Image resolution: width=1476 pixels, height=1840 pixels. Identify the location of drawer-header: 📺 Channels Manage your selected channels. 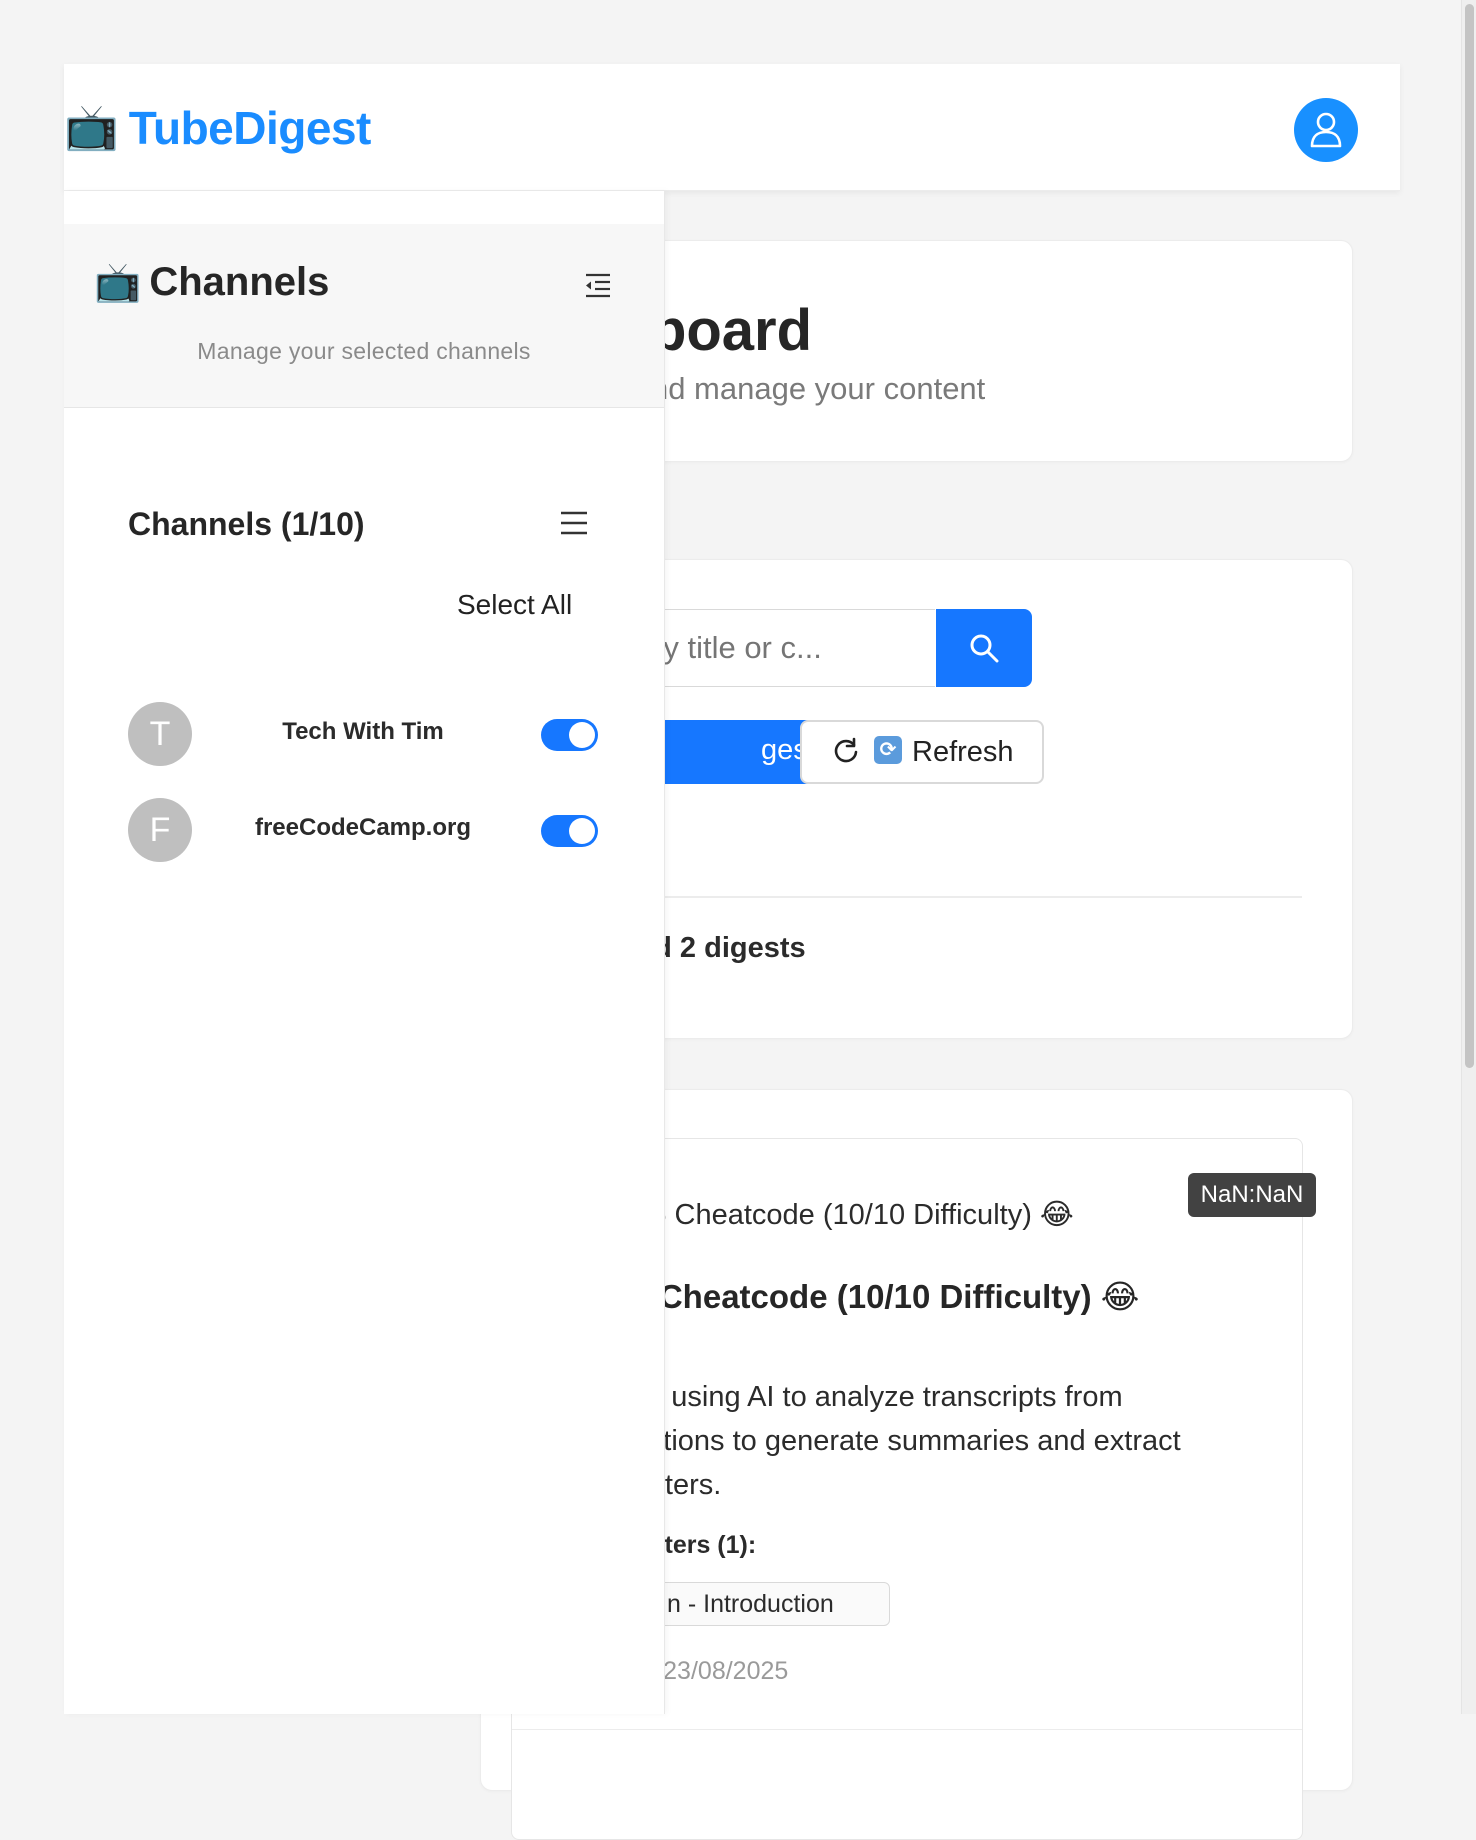
(364, 316).